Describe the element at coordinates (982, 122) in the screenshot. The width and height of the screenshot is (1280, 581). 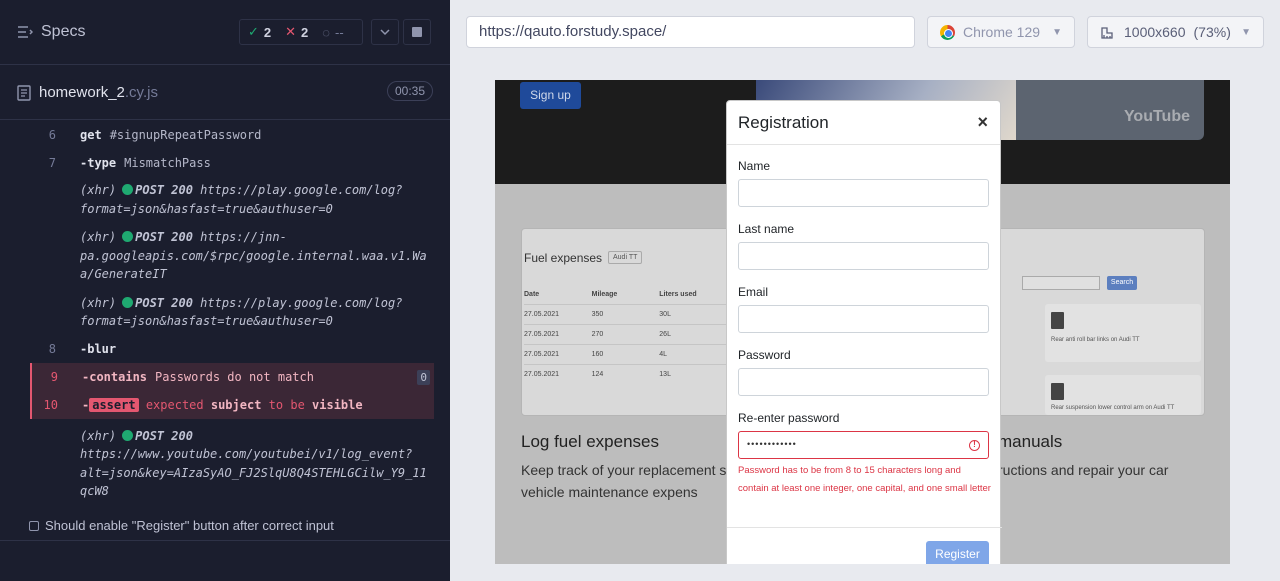
I see `close-icon: ×` at that location.